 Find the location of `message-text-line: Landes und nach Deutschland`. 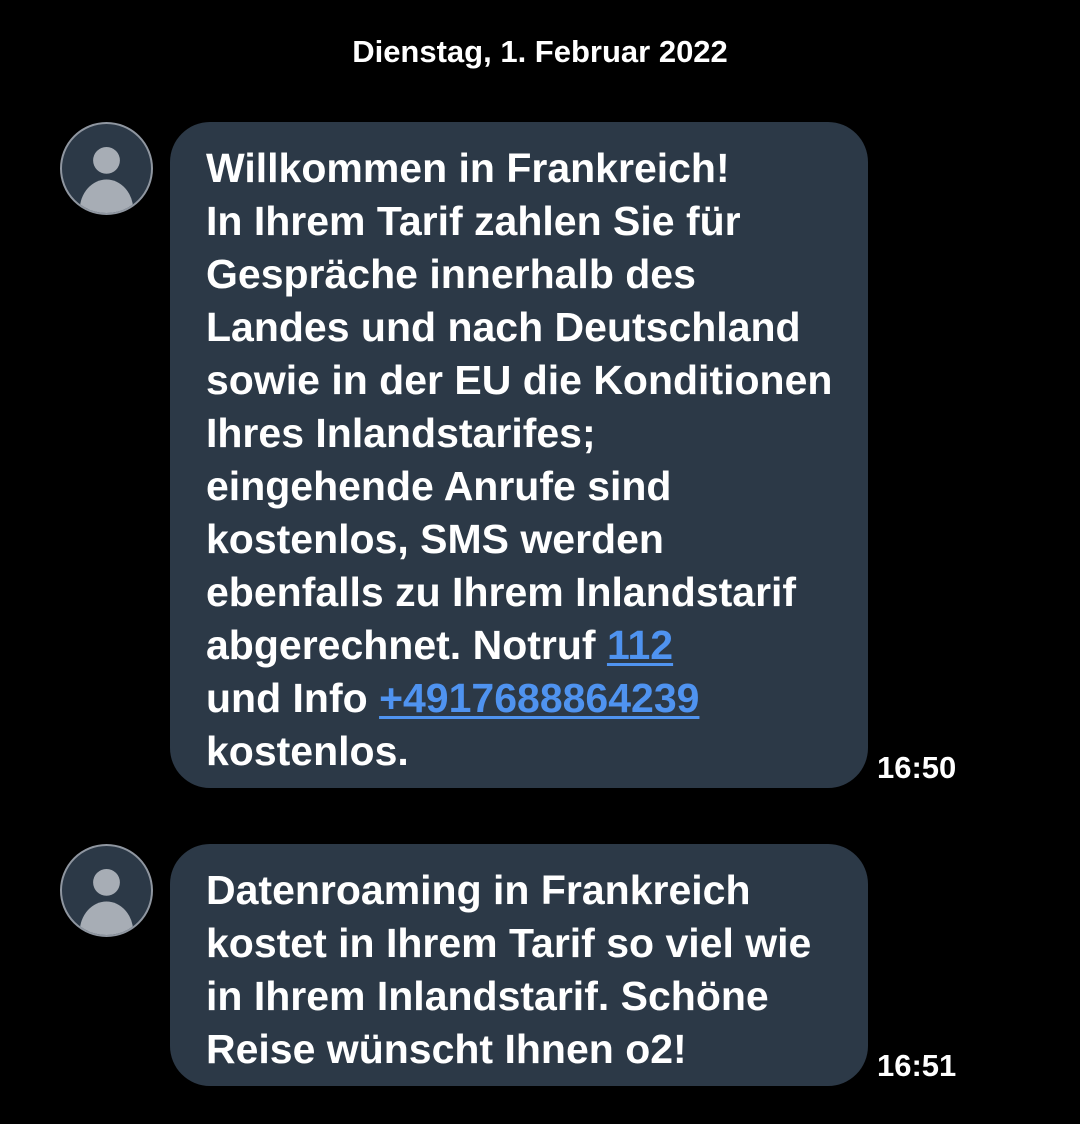

message-text-line: Landes und nach Deutschland is located at coordinates (503, 327).